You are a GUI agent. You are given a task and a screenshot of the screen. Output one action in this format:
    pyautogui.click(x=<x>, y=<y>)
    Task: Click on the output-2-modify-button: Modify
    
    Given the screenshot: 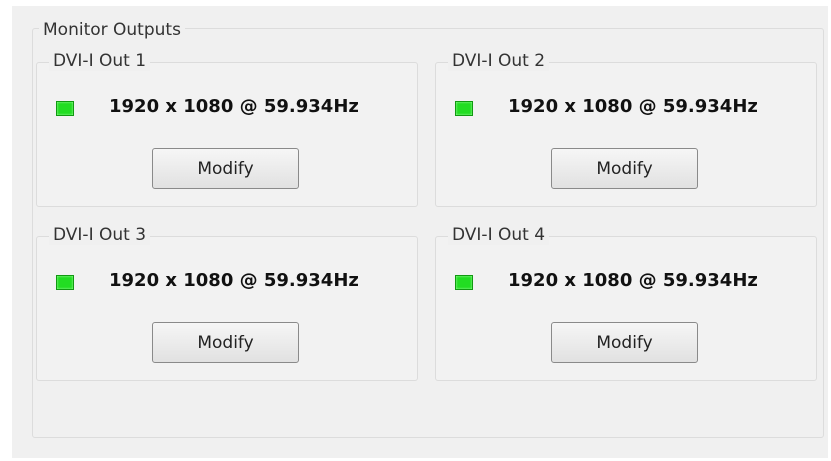 What is the action you would take?
    pyautogui.click(x=624, y=168)
    